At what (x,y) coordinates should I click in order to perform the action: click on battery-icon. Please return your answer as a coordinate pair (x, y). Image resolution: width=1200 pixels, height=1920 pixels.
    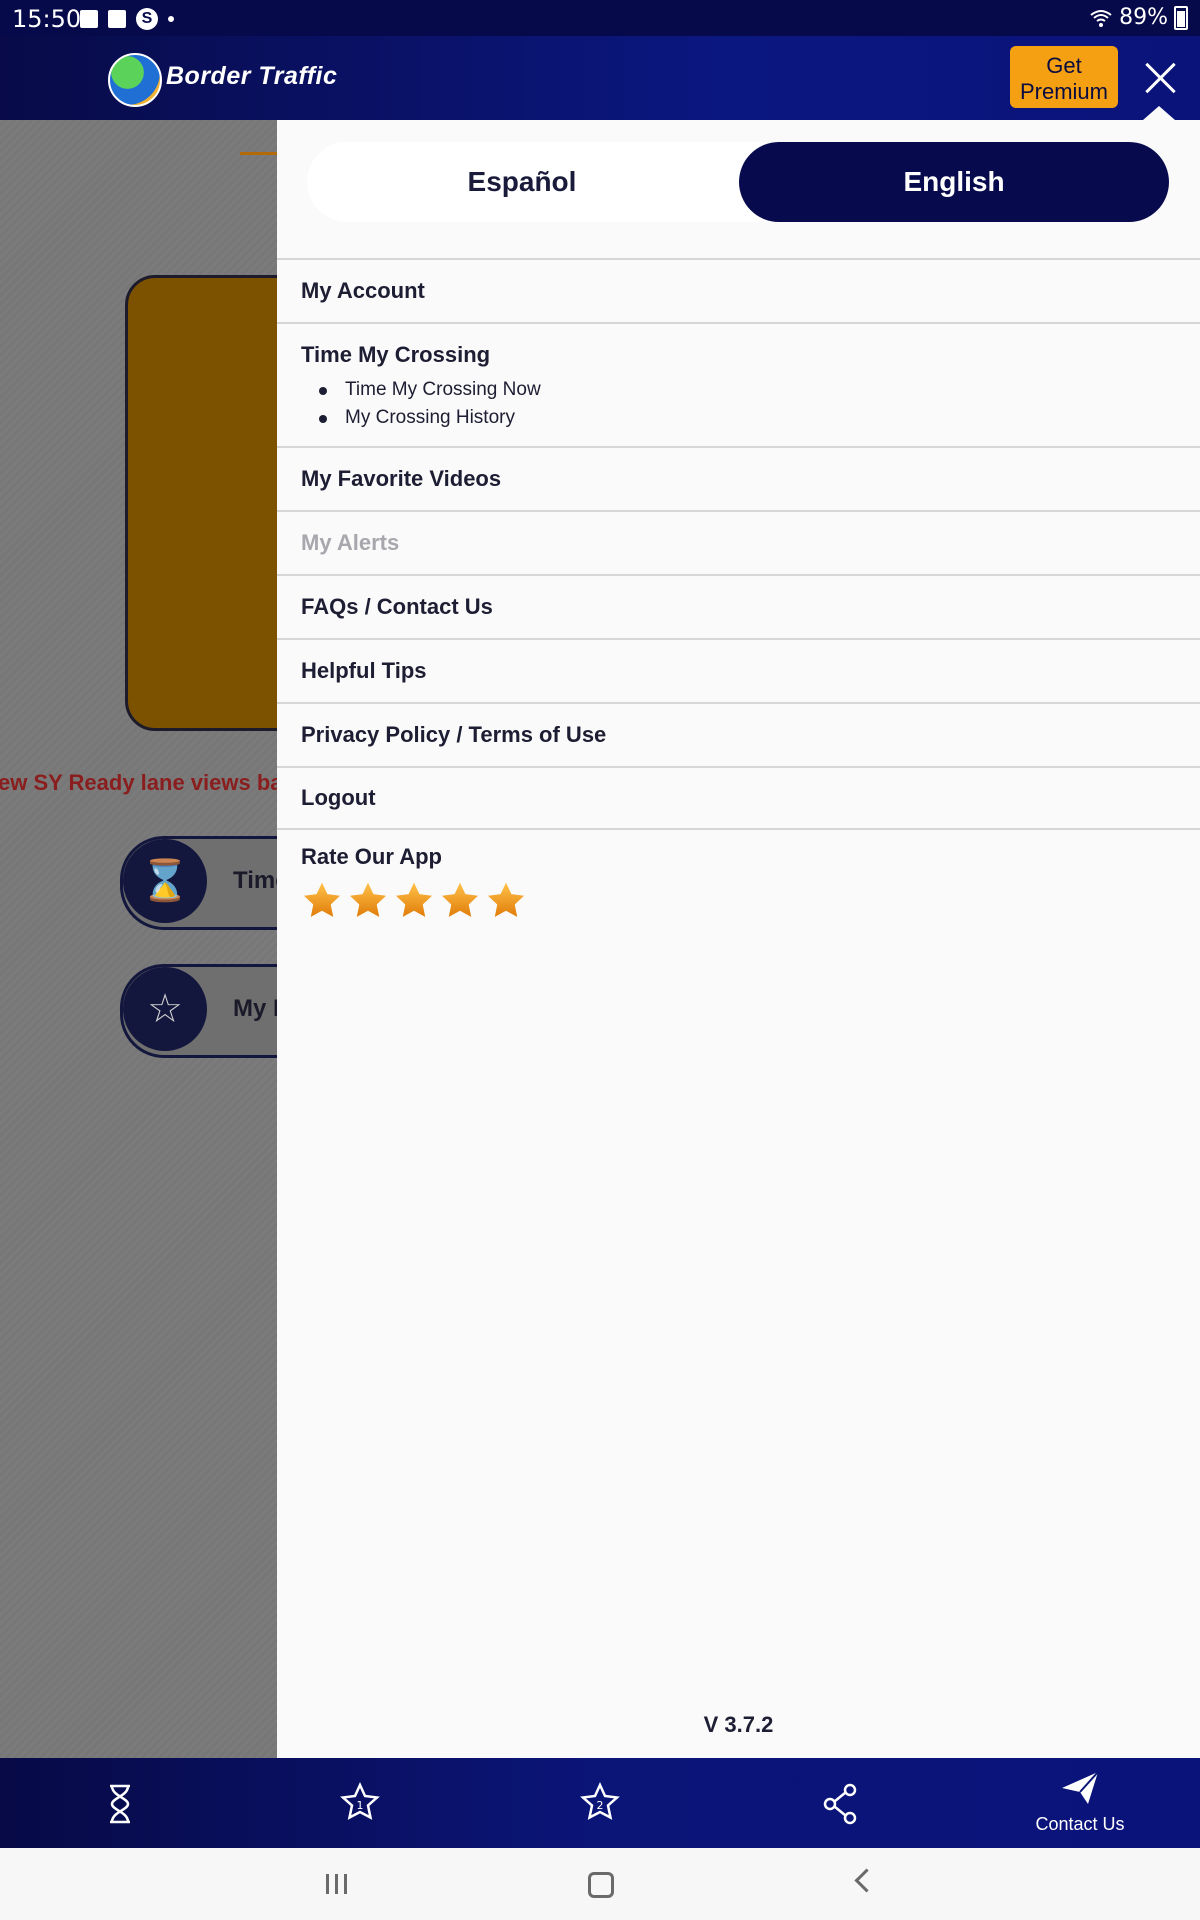
    Looking at the image, I should click on (1181, 17).